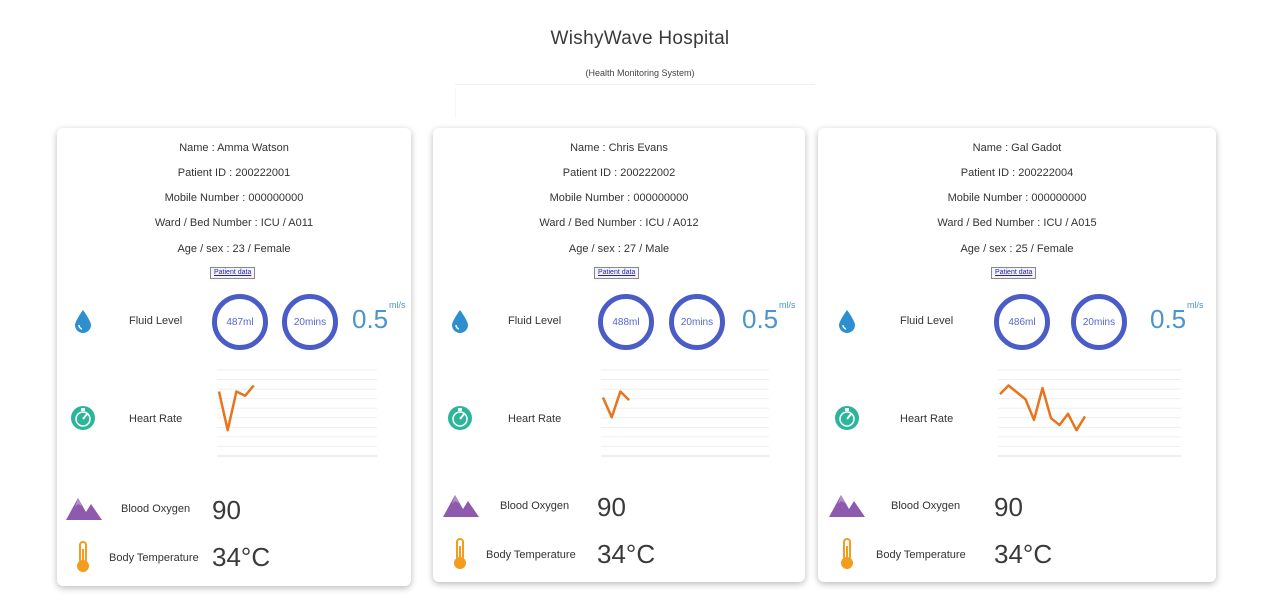 This screenshot has width=1280, height=615. What do you see at coordinates (626, 322) in the screenshot?
I see `fluid-volume-ring: 488ml` at bounding box center [626, 322].